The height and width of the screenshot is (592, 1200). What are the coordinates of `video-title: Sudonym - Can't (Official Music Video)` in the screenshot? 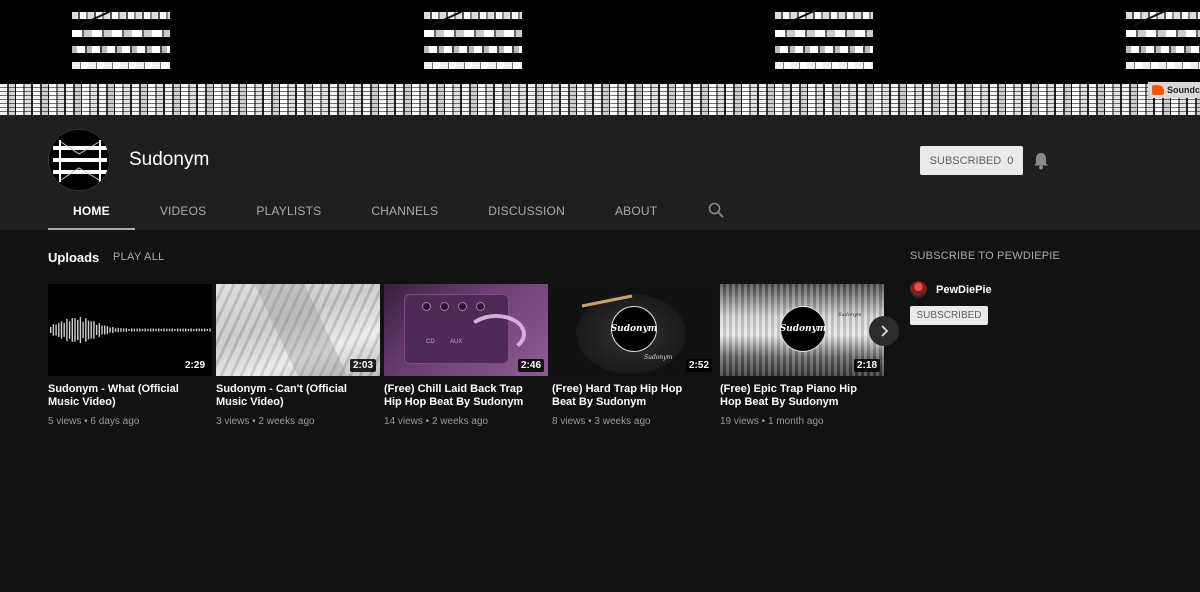 It's located at (298, 396).